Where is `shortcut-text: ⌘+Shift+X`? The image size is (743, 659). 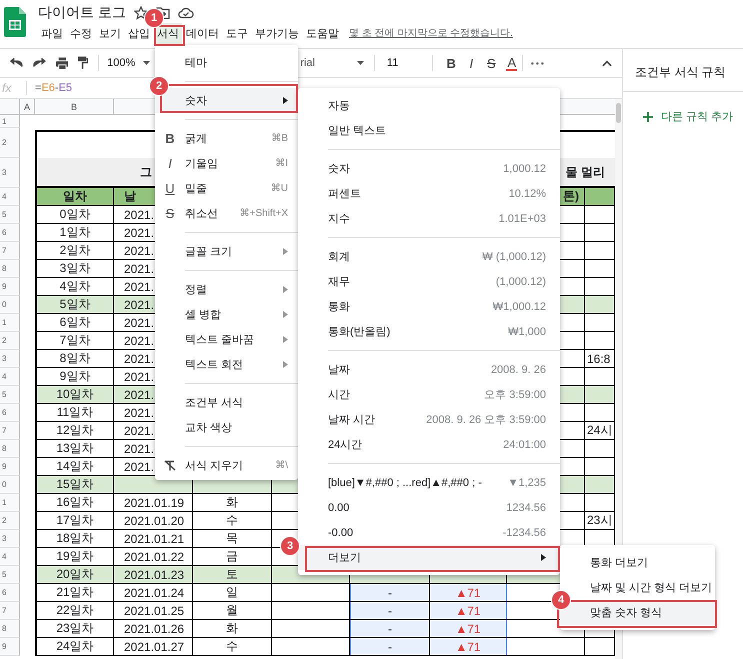 shortcut-text: ⌘+Shift+X is located at coordinates (264, 213).